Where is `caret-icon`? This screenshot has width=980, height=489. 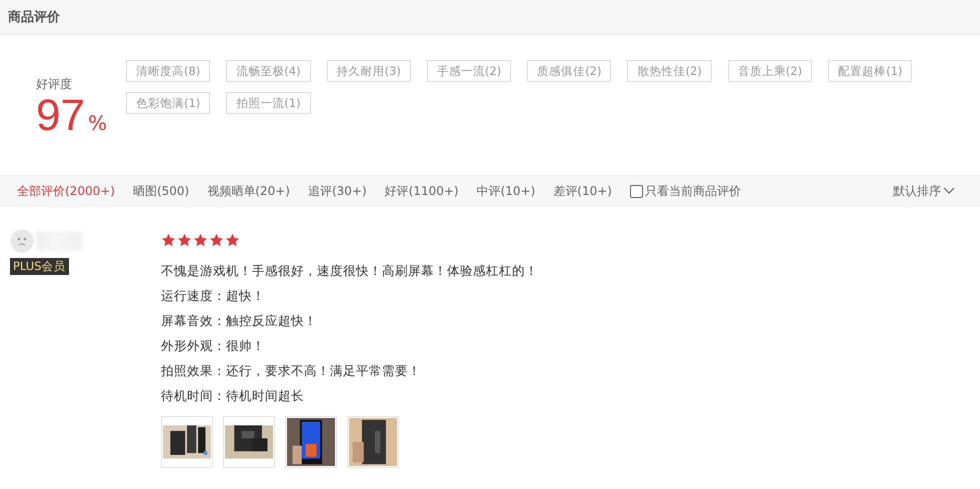
caret-icon is located at coordinates (949, 191).